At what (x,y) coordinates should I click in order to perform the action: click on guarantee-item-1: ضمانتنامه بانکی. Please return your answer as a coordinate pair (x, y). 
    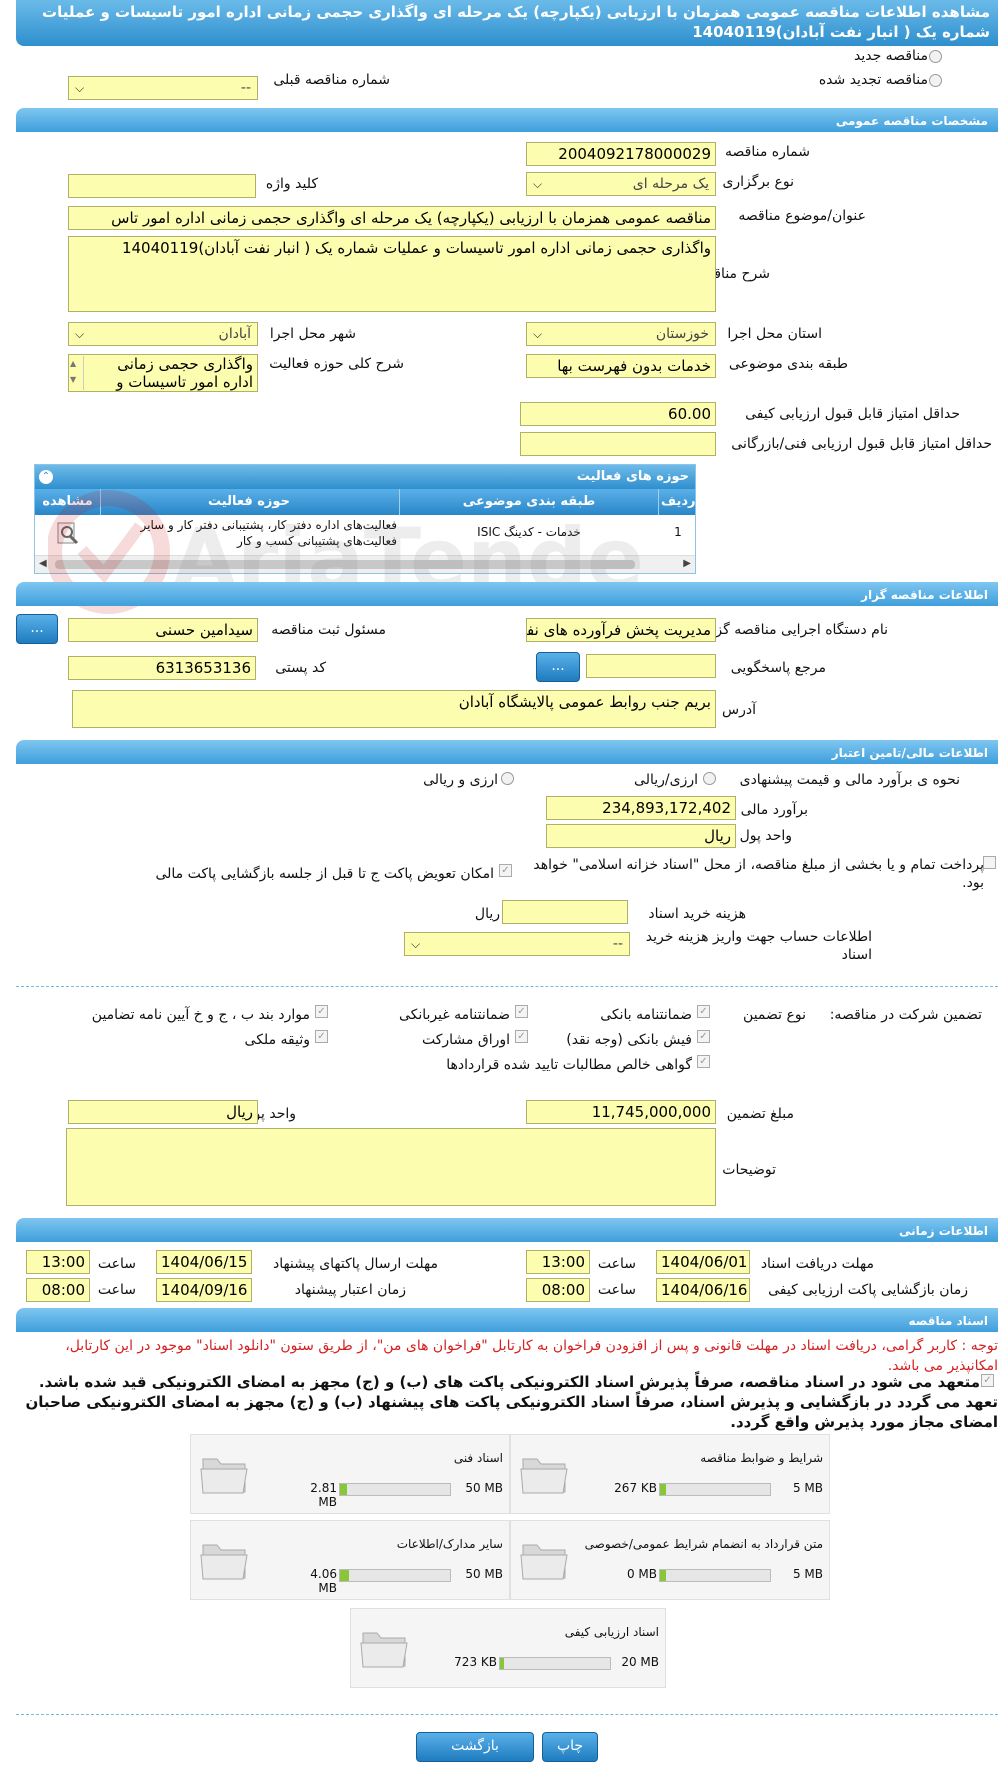
    Looking at the image, I should click on (646, 1015).